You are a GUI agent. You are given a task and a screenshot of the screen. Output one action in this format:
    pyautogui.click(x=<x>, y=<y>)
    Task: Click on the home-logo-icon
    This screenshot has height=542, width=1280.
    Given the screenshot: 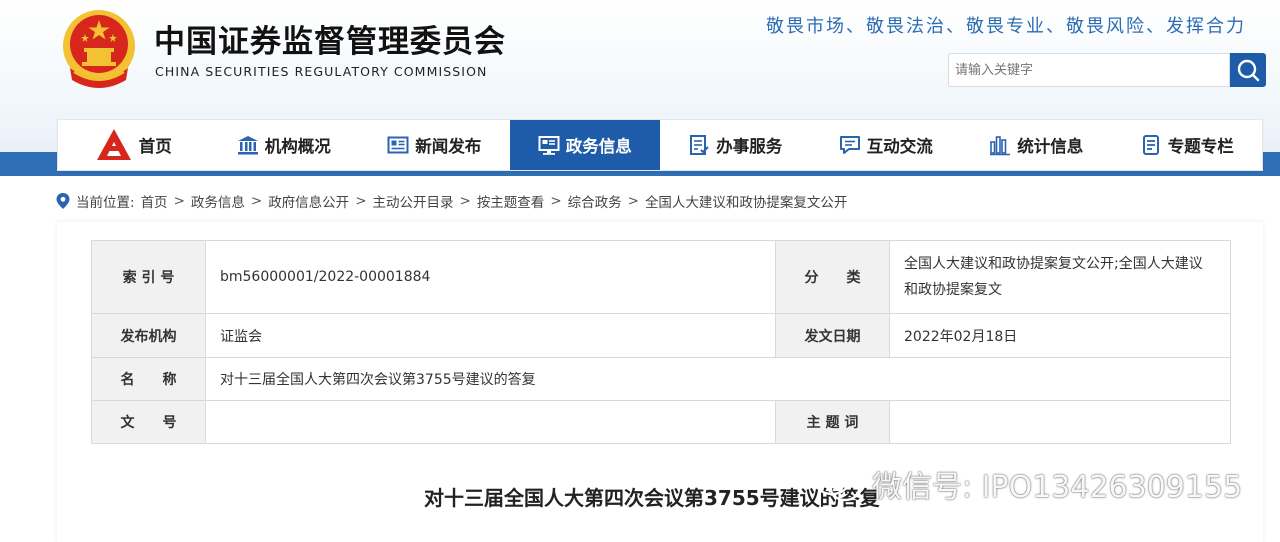 What is the action you would take?
    pyautogui.click(x=113, y=144)
    